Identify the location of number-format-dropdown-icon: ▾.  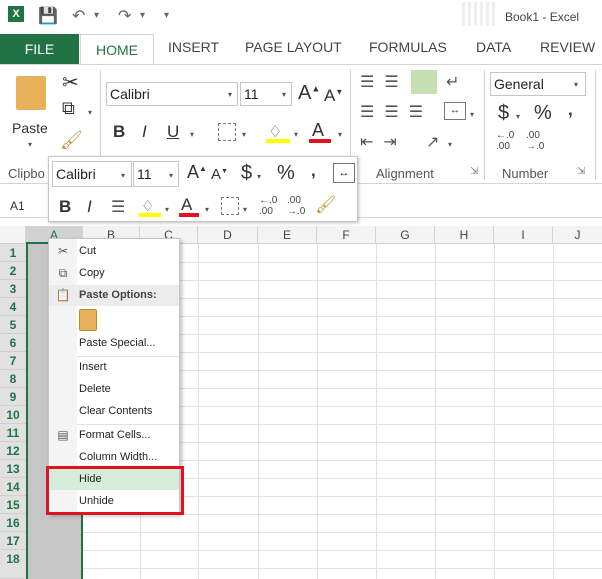
(576, 84).